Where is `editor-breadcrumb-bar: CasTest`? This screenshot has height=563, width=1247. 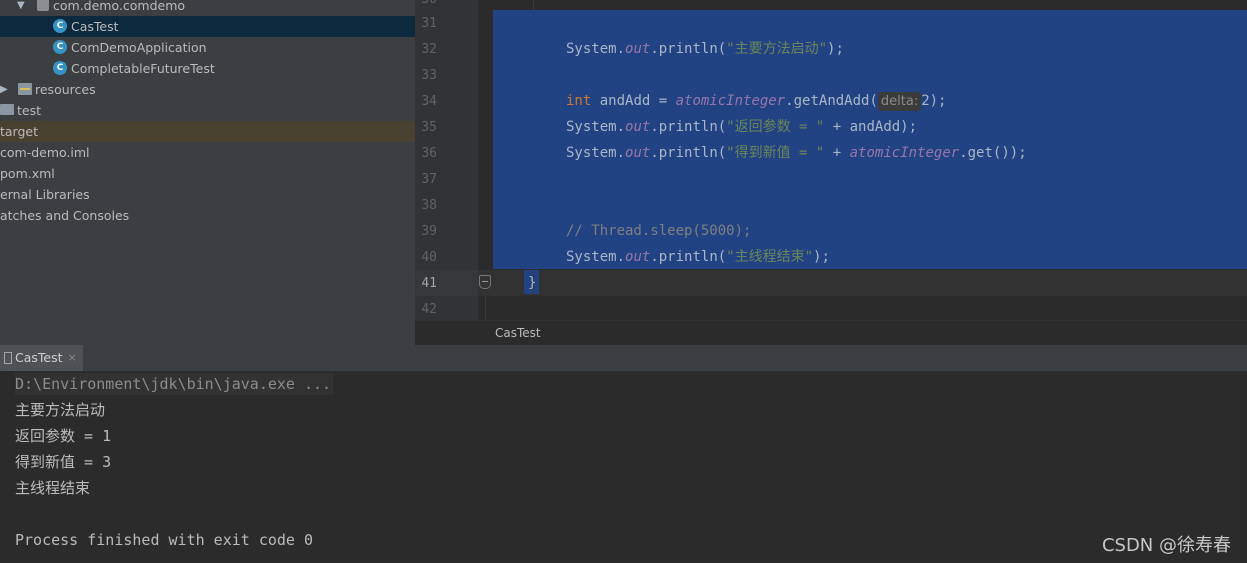 editor-breadcrumb-bar: CasTest is located at coordinates (831, 333).